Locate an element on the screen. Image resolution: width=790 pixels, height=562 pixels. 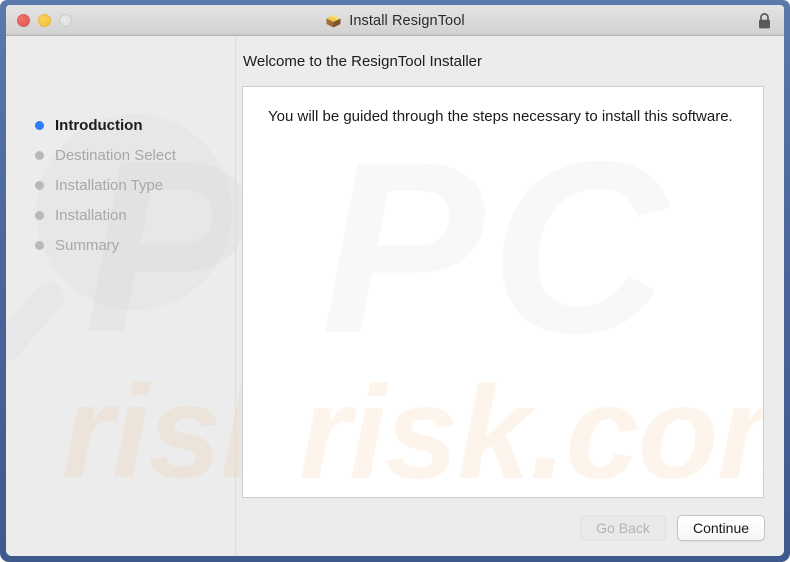
zoom-button is located at coordinates (65, 20).